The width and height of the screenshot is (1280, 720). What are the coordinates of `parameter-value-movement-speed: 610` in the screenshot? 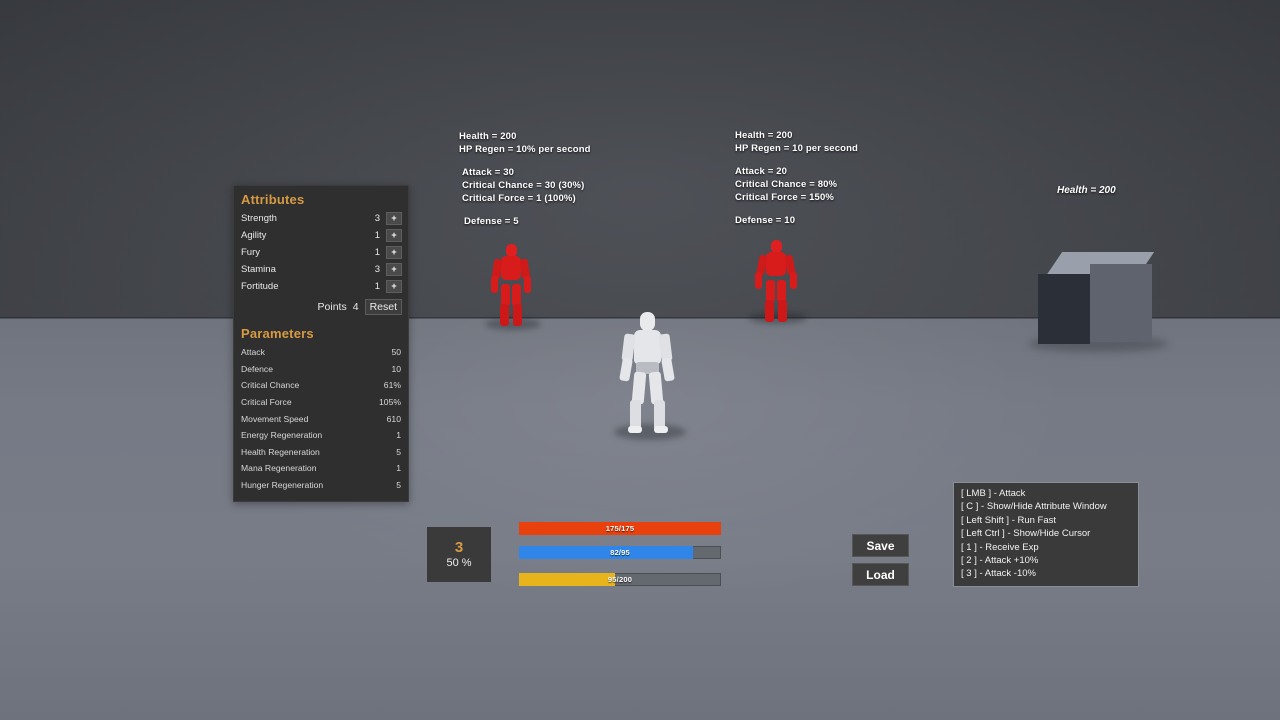 It's located at (393, 418).